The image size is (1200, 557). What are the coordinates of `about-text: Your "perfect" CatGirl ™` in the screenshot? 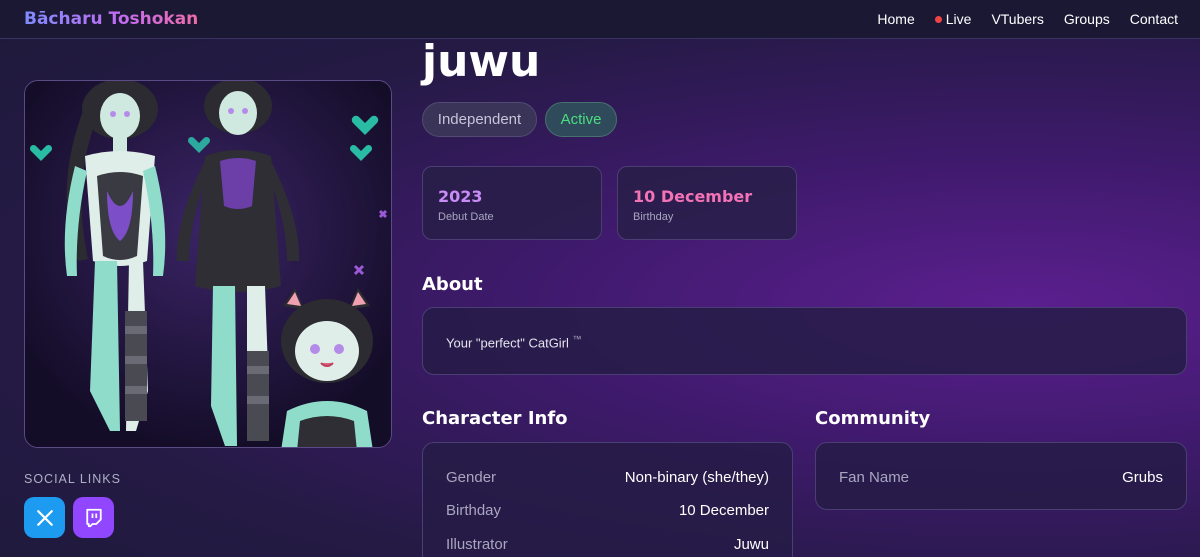 It's located at (514, 342).